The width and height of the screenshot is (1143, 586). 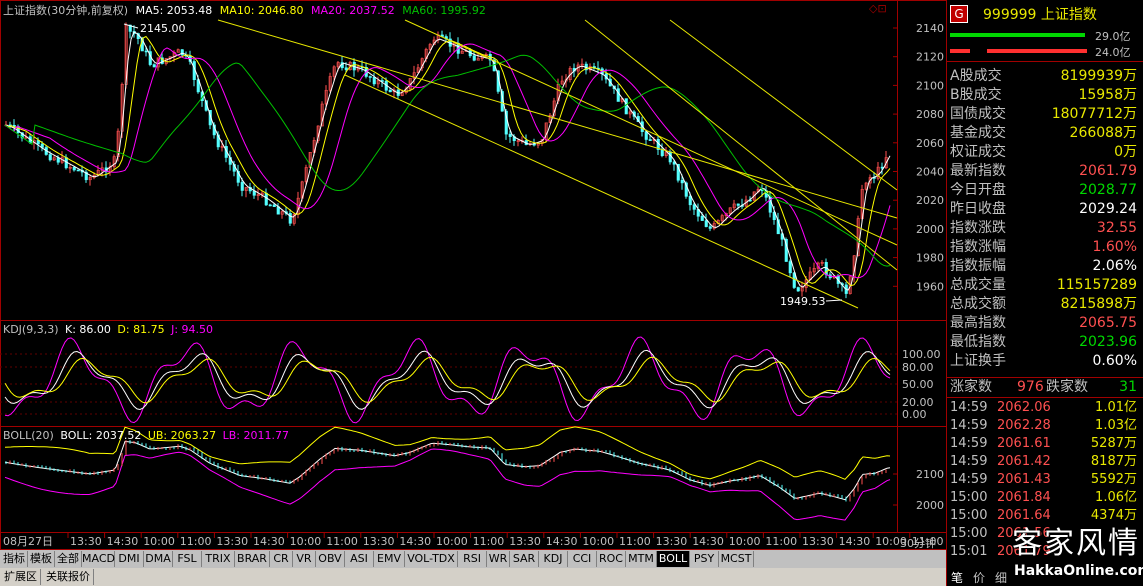 What do you see at coordinates (489, 541) in the screenshot?
I see `time-tick-label: 11:00` at bounding box center [489, 541].